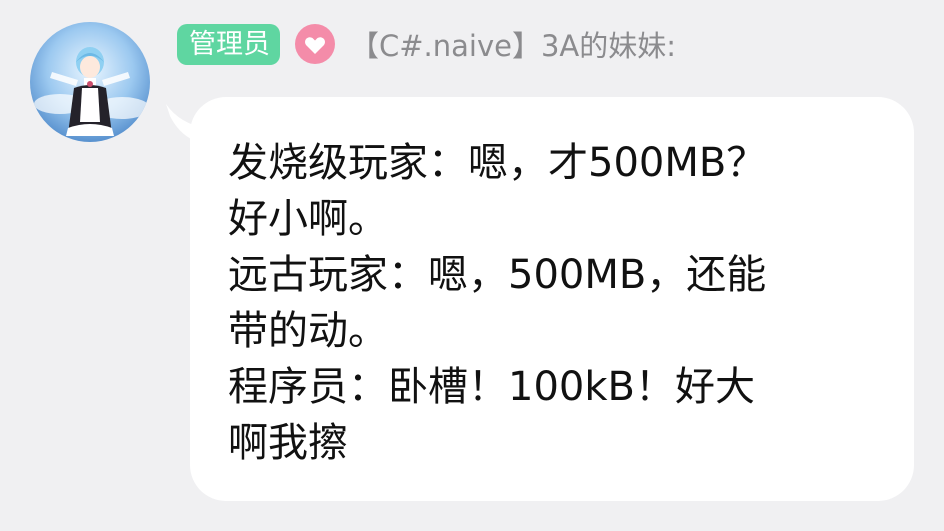 Image resolution: width=944 pixels, height=531 pixels. What do you see at coordinates (288, 443) in the screenshot?
I see `message-line: 啊我擦` at bounding box center [288, 443].